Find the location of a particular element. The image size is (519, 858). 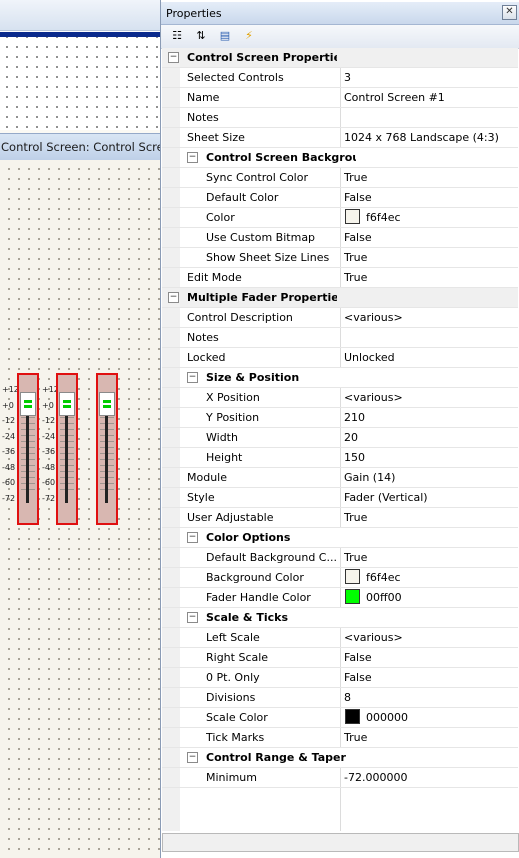

property-row: Fader Handle Color 00ff00 is located at coordinates (340, 598).